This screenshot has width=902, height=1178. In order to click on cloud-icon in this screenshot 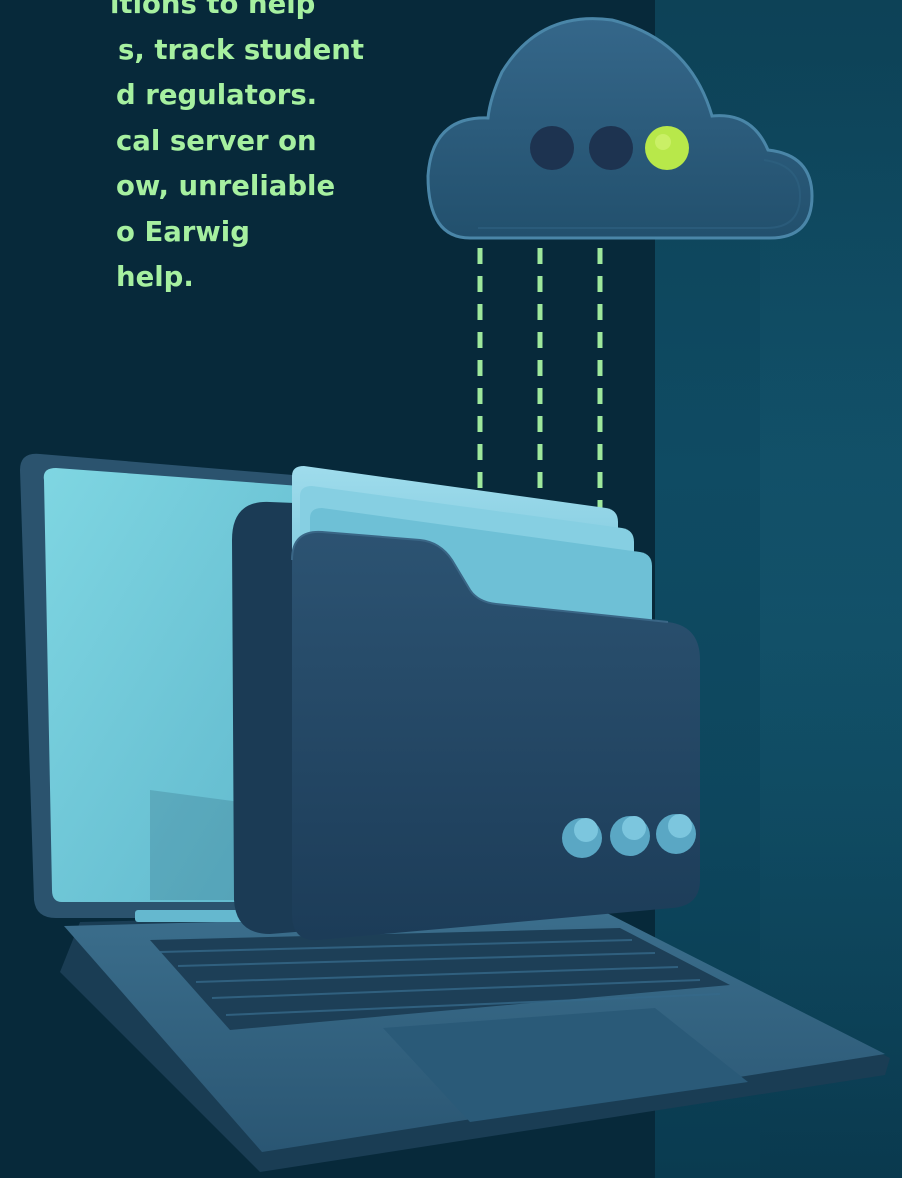, I will do `click(620, 128)`.